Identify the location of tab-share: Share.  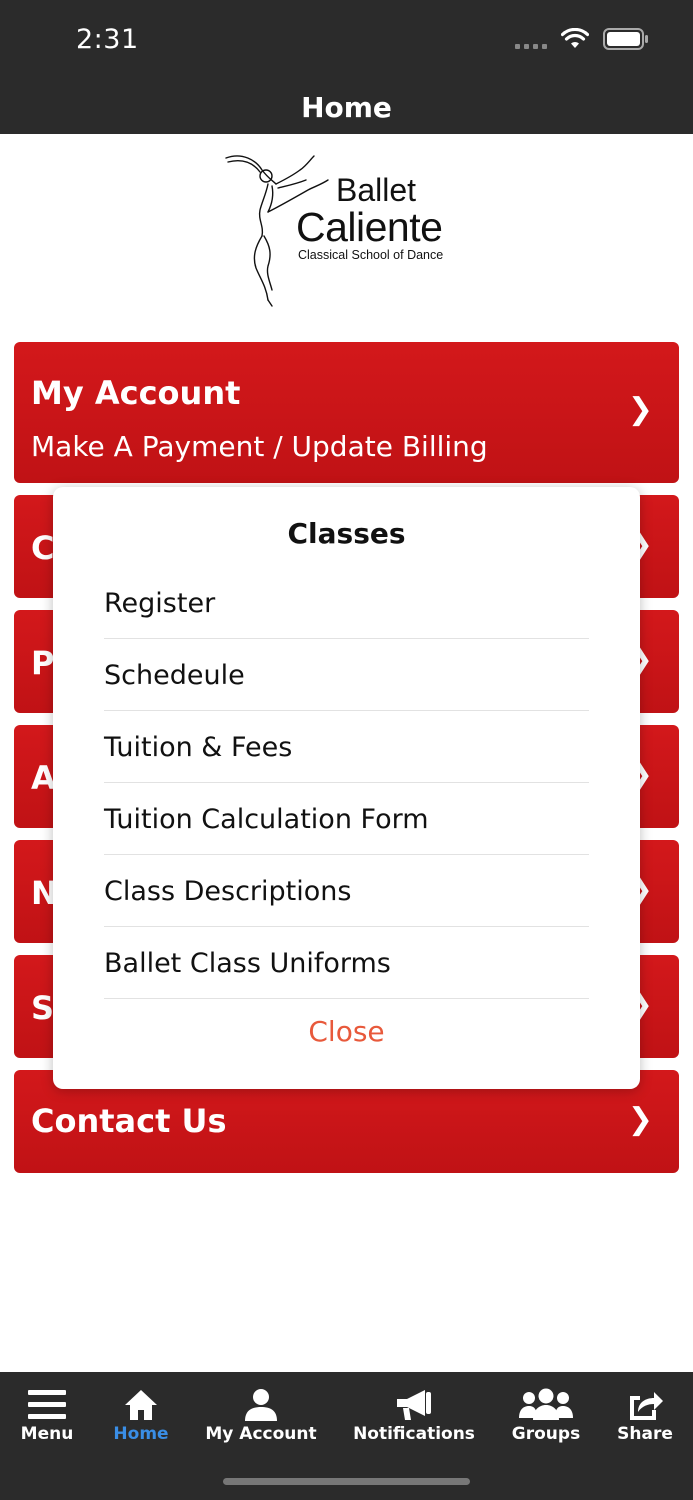
(645, 1412).